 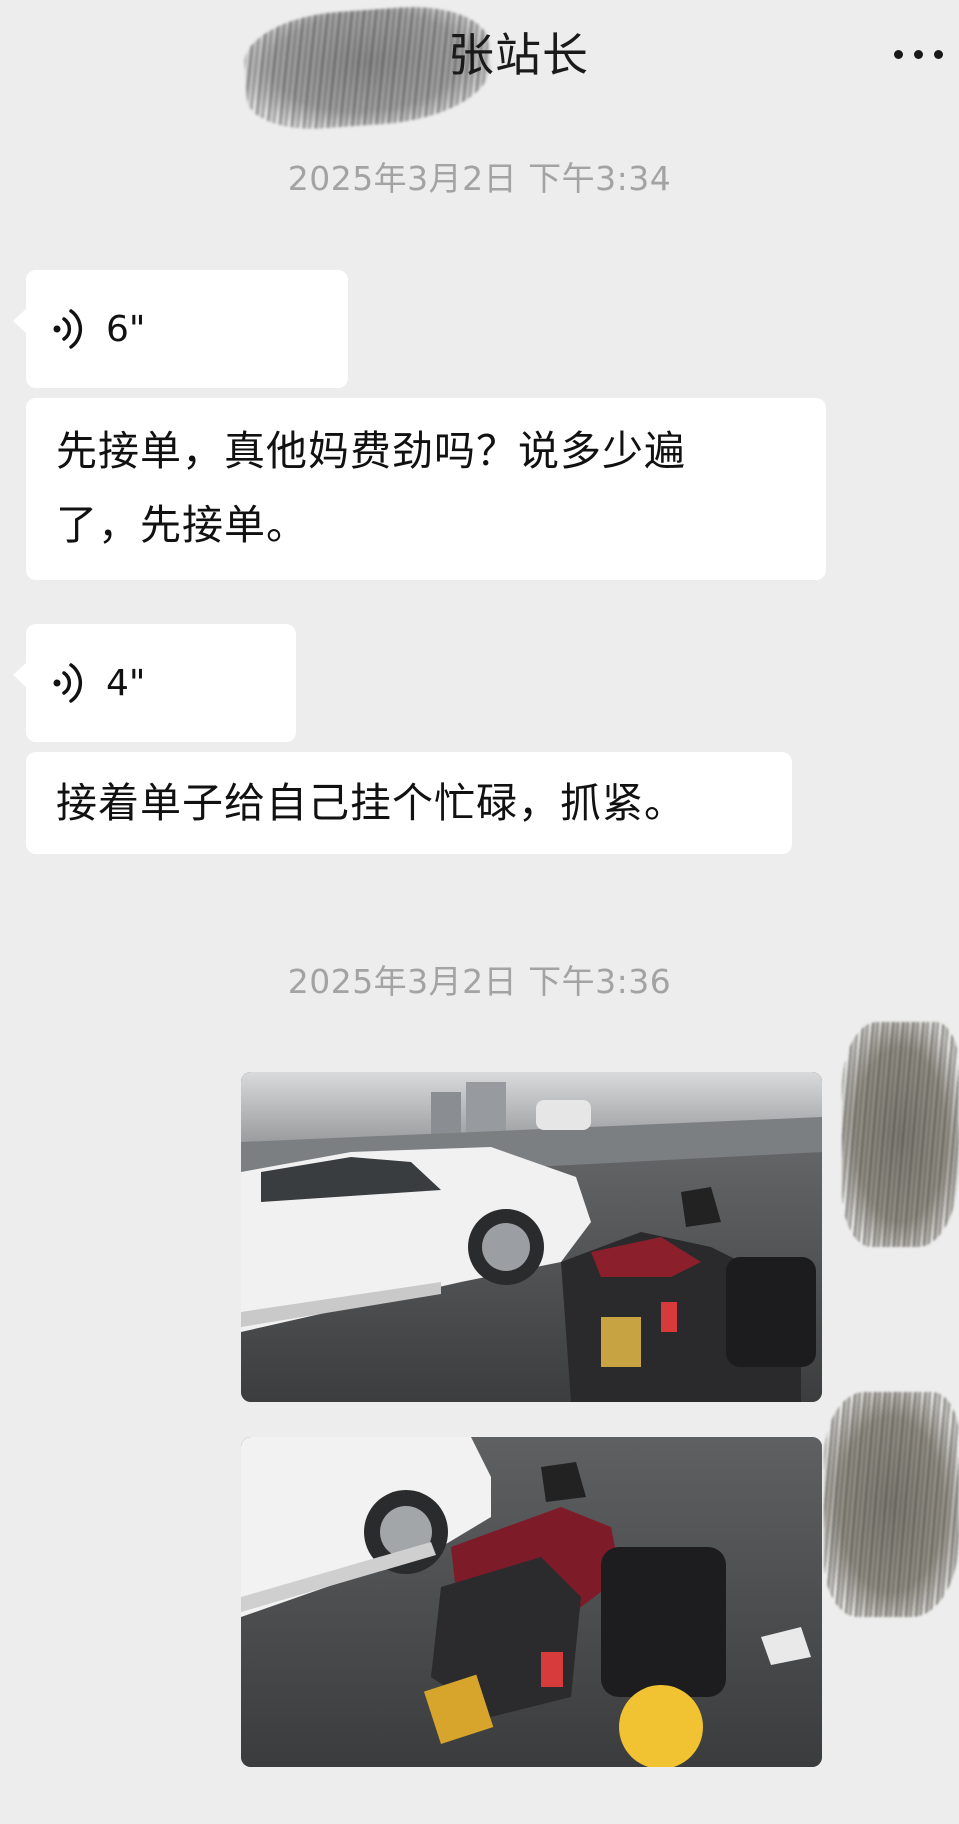 What do you see at coordinates (126, 683) in the screenshot?
I see `voice-duration: 4"` at bounding box center [126, 683].